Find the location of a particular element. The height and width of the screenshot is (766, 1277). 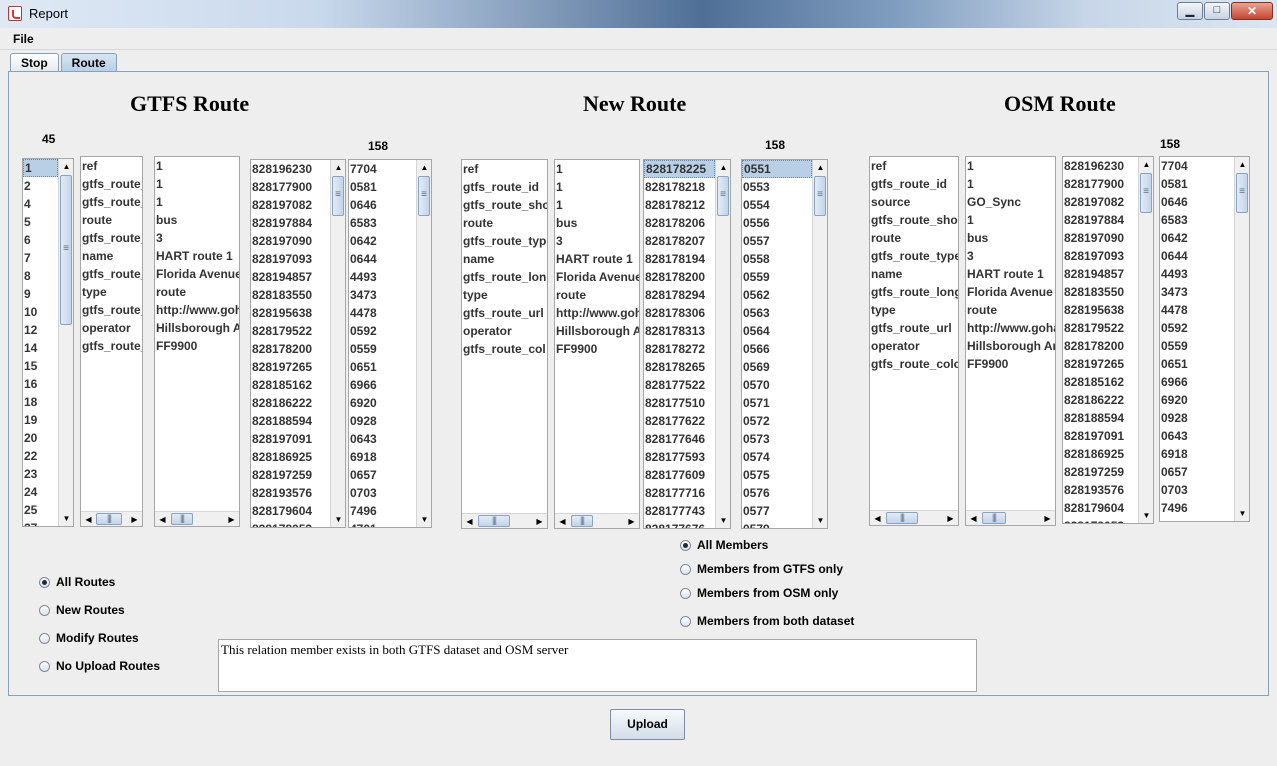

minimize-button: ▁ is located at coordinates (1190, 11).